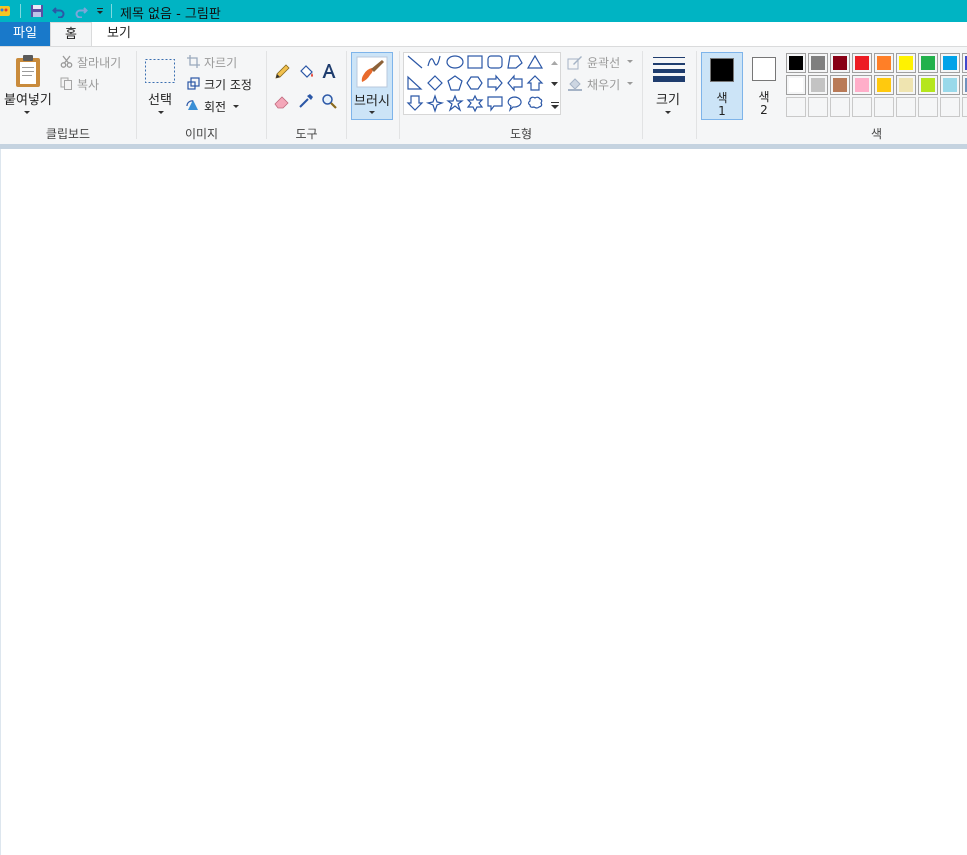  Describe the element at coordinates (329, 101) in the screenshot. I see `magnifier-icon` at that location.